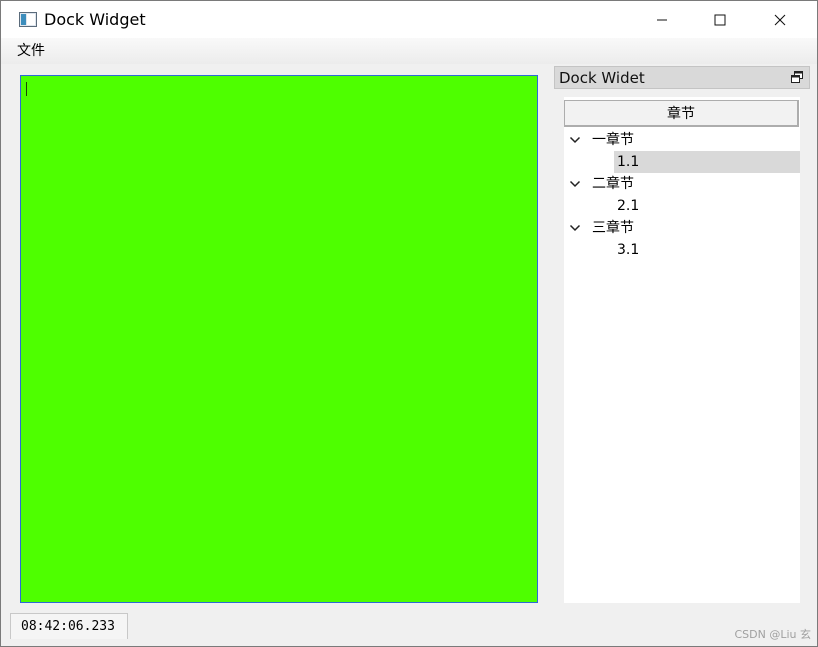 The width and height of the screenshot is (818, 647). I want to click on tree-item-label: 一章节, so click(613, 140).